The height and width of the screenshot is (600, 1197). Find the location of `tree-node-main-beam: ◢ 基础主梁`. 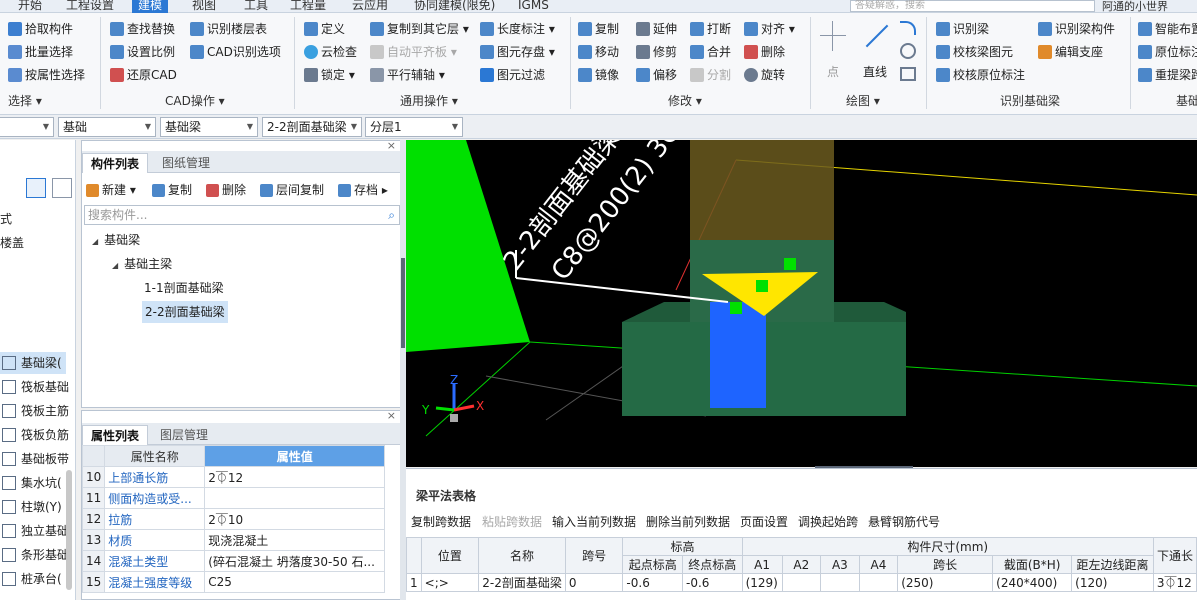

tree-node-main-beam: ◢ 基础主梁 is located at coordinates (142, 264).